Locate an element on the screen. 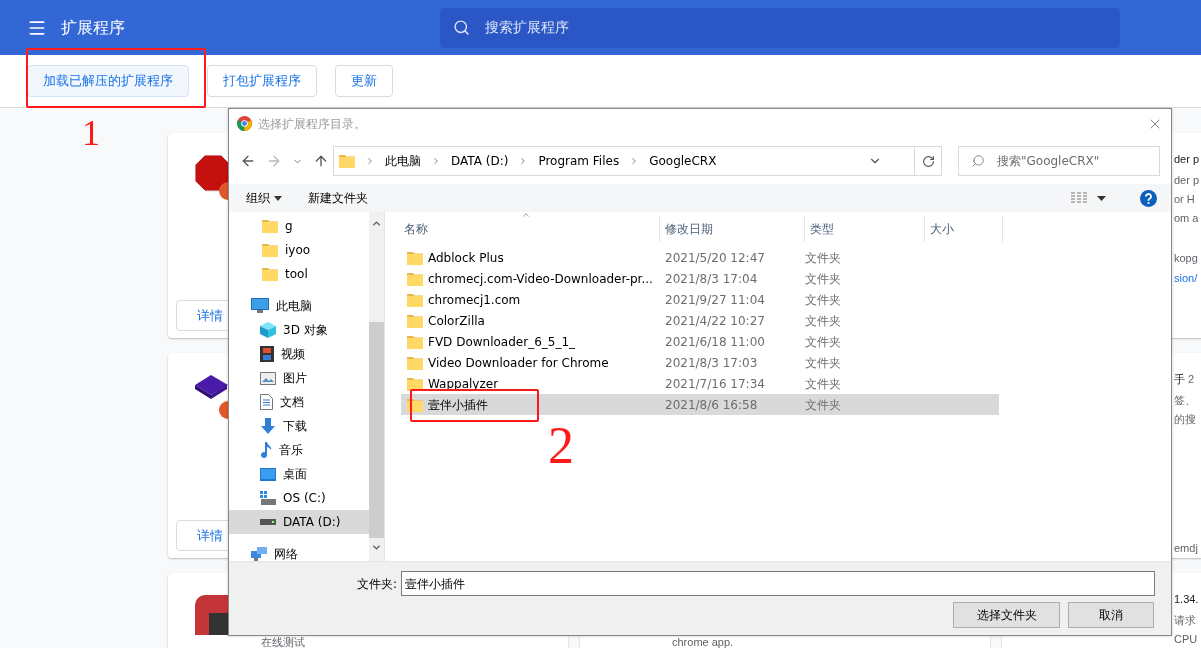  breadcrumb: Program Files is located at coordinates (579, 161).